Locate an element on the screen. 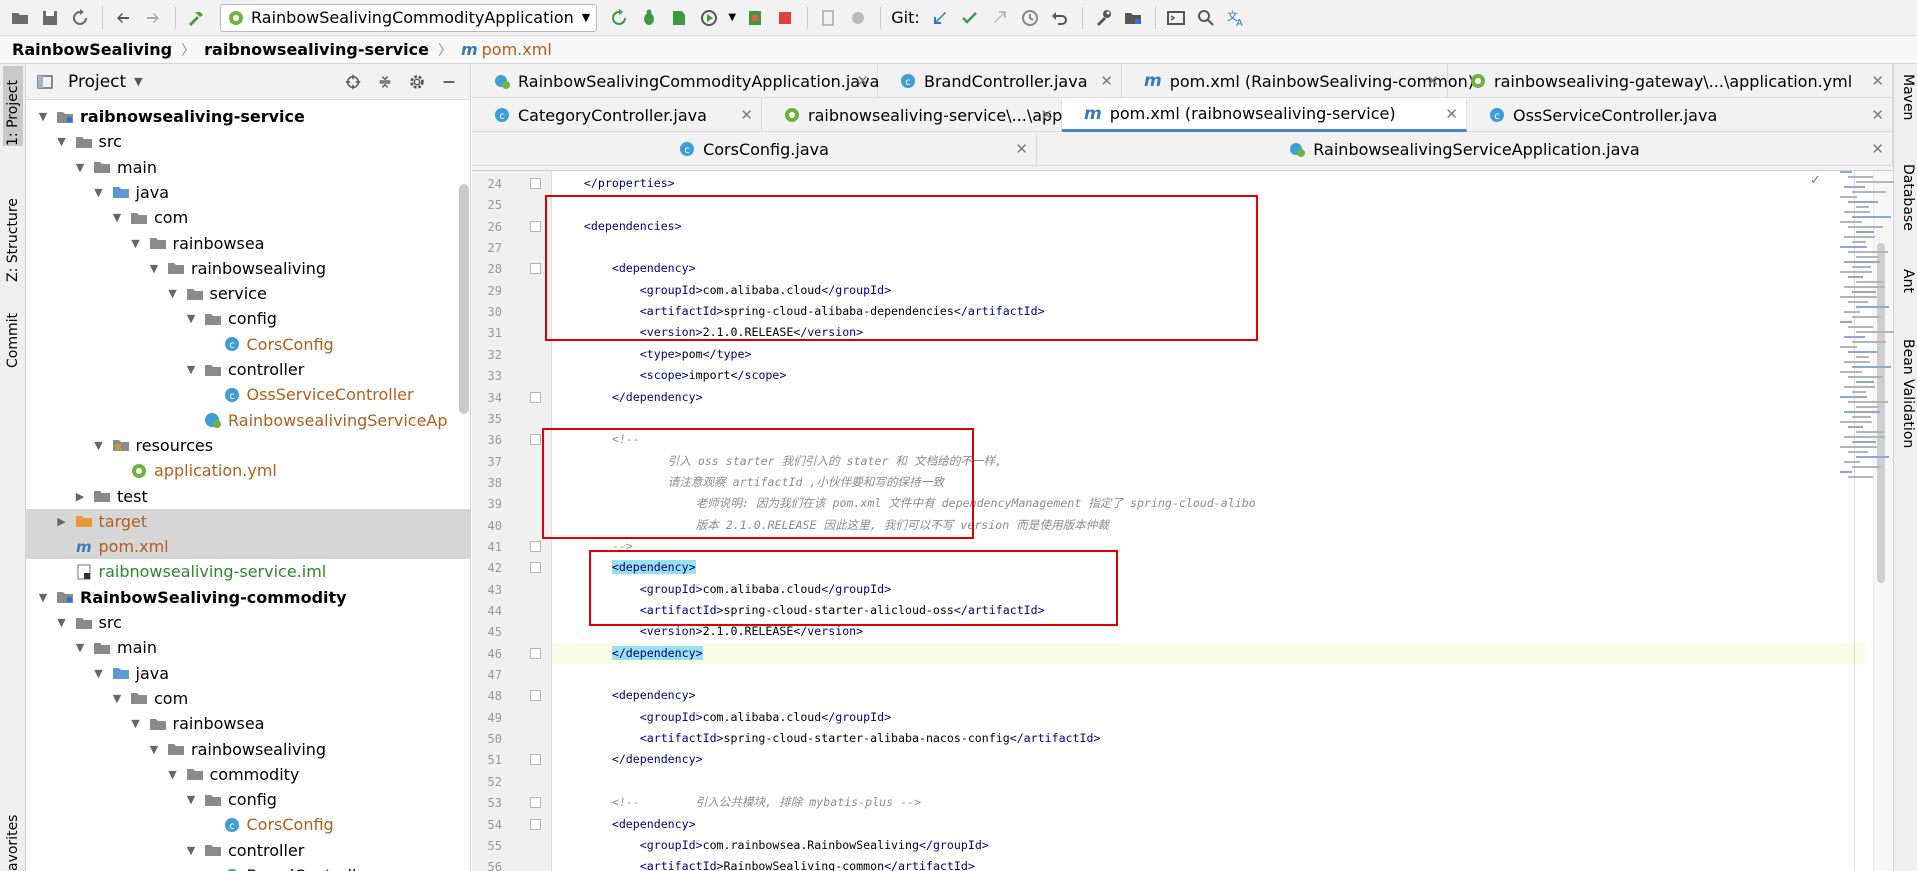 This screenshot has width=1917, height=871. git-push-icon is located at coordinates (1000, 18).